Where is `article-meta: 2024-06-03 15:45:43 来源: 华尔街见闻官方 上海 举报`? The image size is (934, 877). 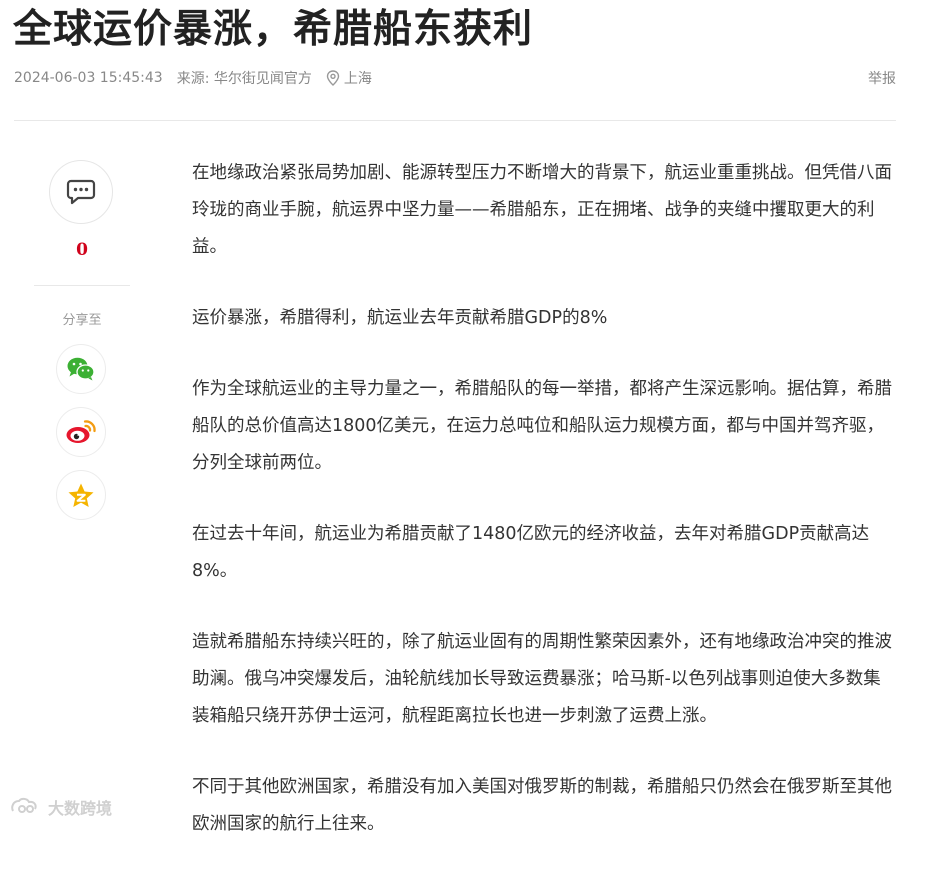 article-meta: 2024-06-03 15:45:43 来源: 华尔街见闻官方 上海 举报 is located at coordinates (455, 78).